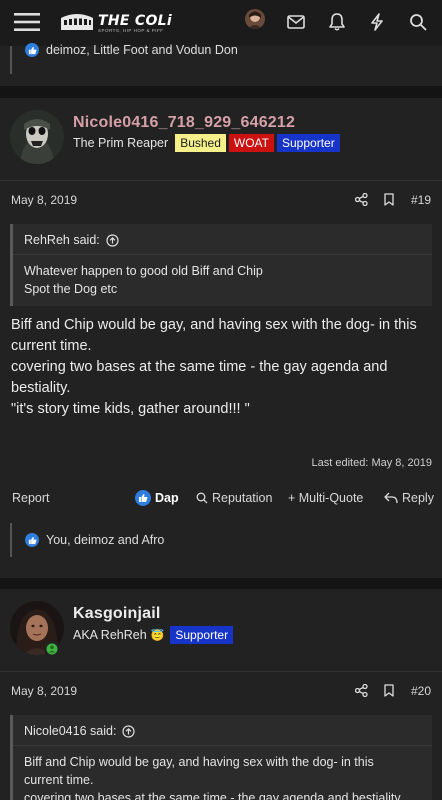 This screenshot has height=800, width=442. Describe the element at coordinates (242, 498) in the screenshot. I see `reputation-label: Reputation` at that location.